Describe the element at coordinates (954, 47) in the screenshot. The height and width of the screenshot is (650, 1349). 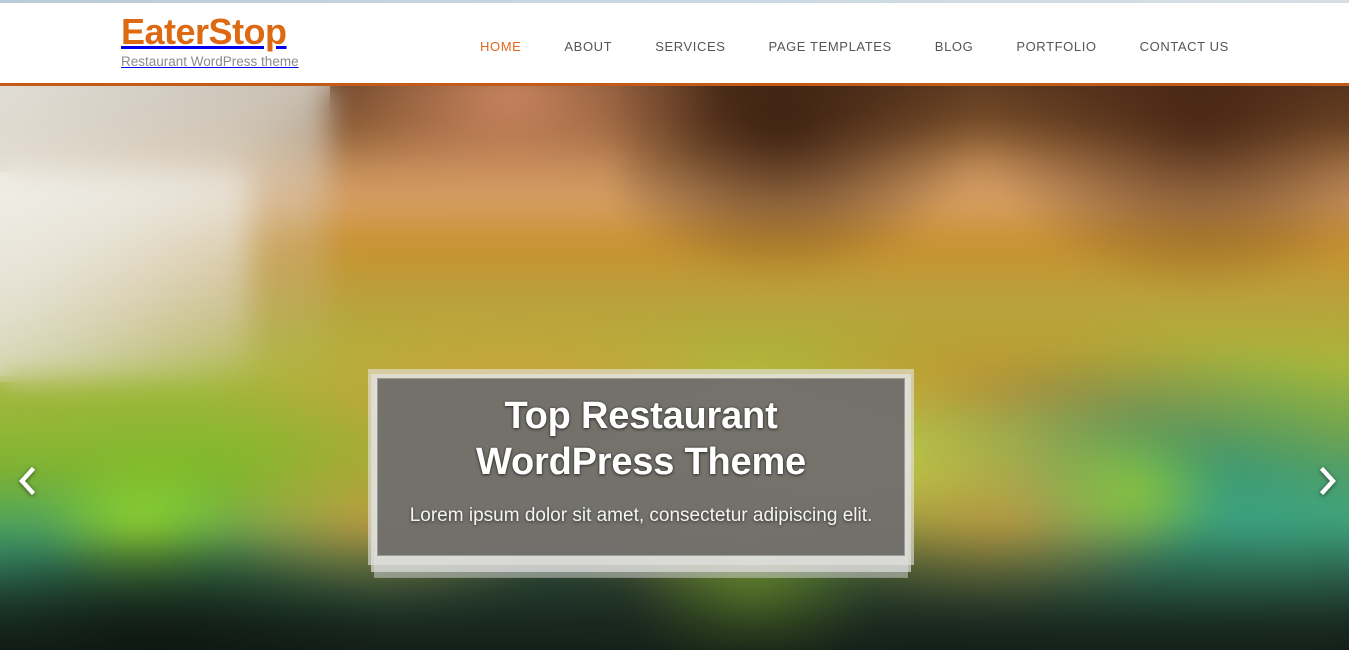
I see `nav-item-blog: BLOG` at that location.